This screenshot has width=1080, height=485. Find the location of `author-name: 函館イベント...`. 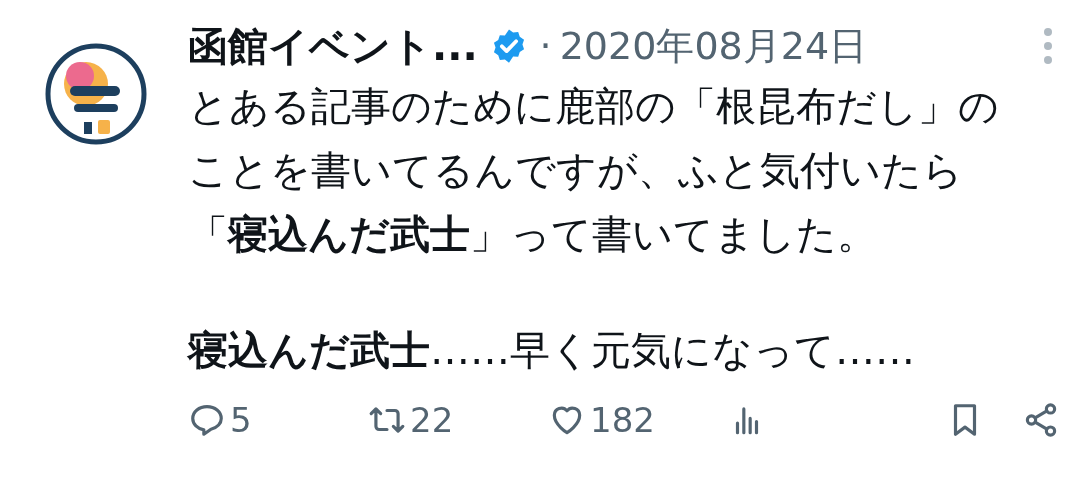

author-name: 函館イベント... is located at coordinates (333, 46).